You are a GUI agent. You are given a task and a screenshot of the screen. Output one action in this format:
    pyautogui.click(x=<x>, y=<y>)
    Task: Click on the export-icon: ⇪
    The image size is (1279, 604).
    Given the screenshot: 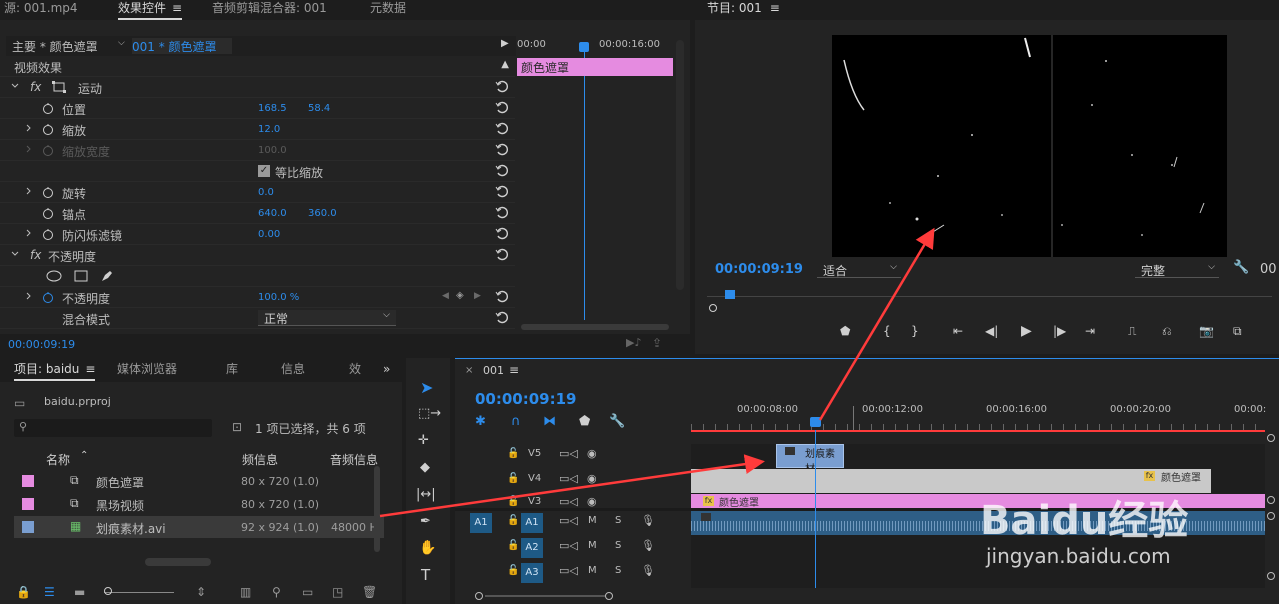 What is the action you would take?
    pyautogui.click(x=657, y=343)
    